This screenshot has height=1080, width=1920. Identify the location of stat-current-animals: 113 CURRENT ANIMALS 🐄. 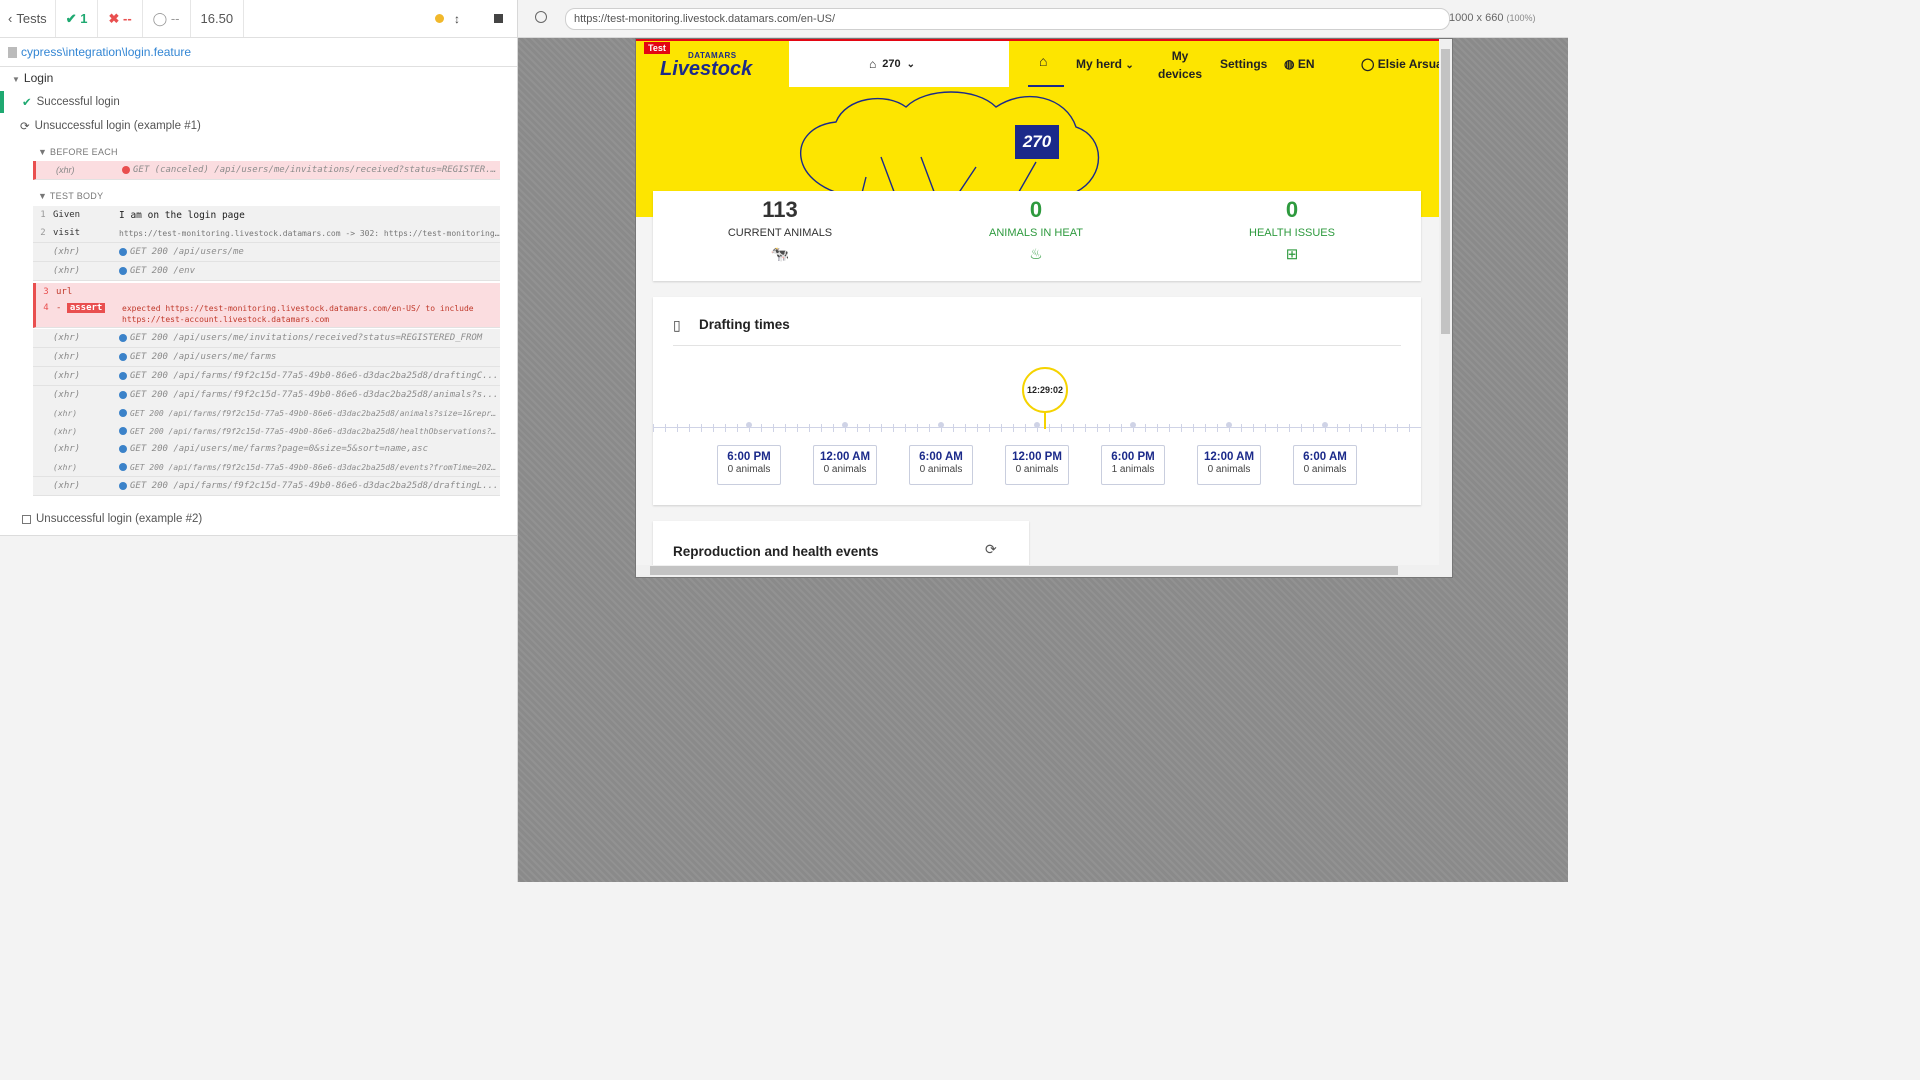
(780, 230).